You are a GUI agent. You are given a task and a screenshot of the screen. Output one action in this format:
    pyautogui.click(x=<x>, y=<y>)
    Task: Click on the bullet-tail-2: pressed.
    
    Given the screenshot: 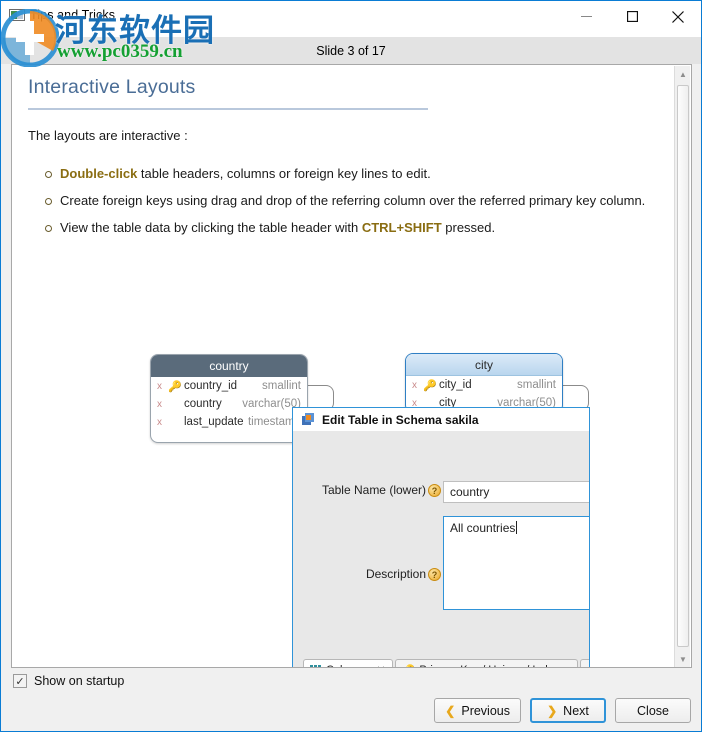 What is the action you would take?
    pyautogui.click(x=468, y=227)
    